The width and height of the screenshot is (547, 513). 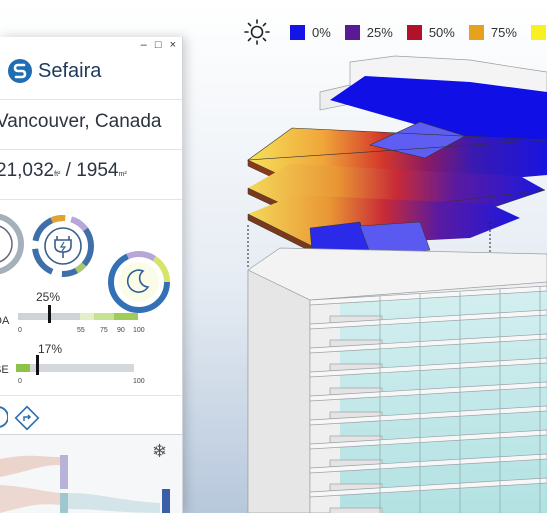 I want to click on legend-label: 25%, so click(x=379, y=32).